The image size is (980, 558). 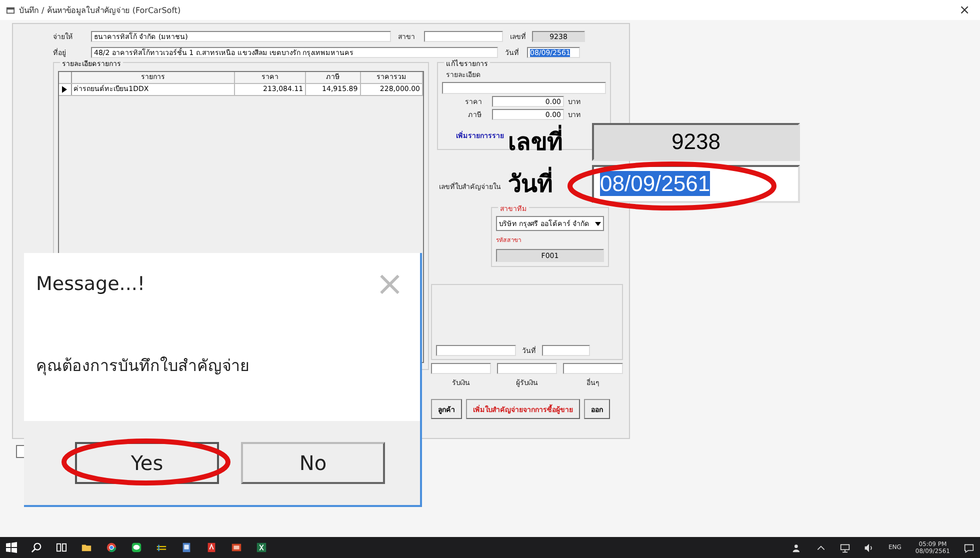 What do you see at coordinates (186, 547) in the screenshot?
I see `document-icon` at bounding box center [186, 547].